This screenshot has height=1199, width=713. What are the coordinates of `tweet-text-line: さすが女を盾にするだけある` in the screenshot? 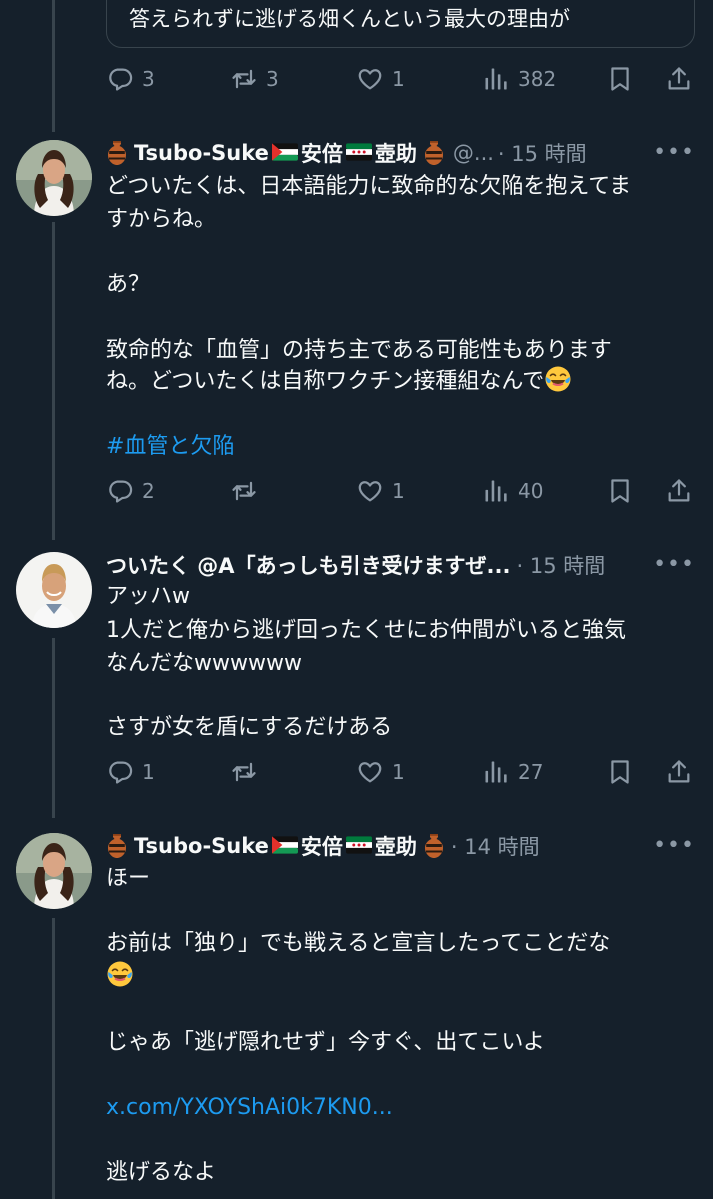 It's located at (249, 727).